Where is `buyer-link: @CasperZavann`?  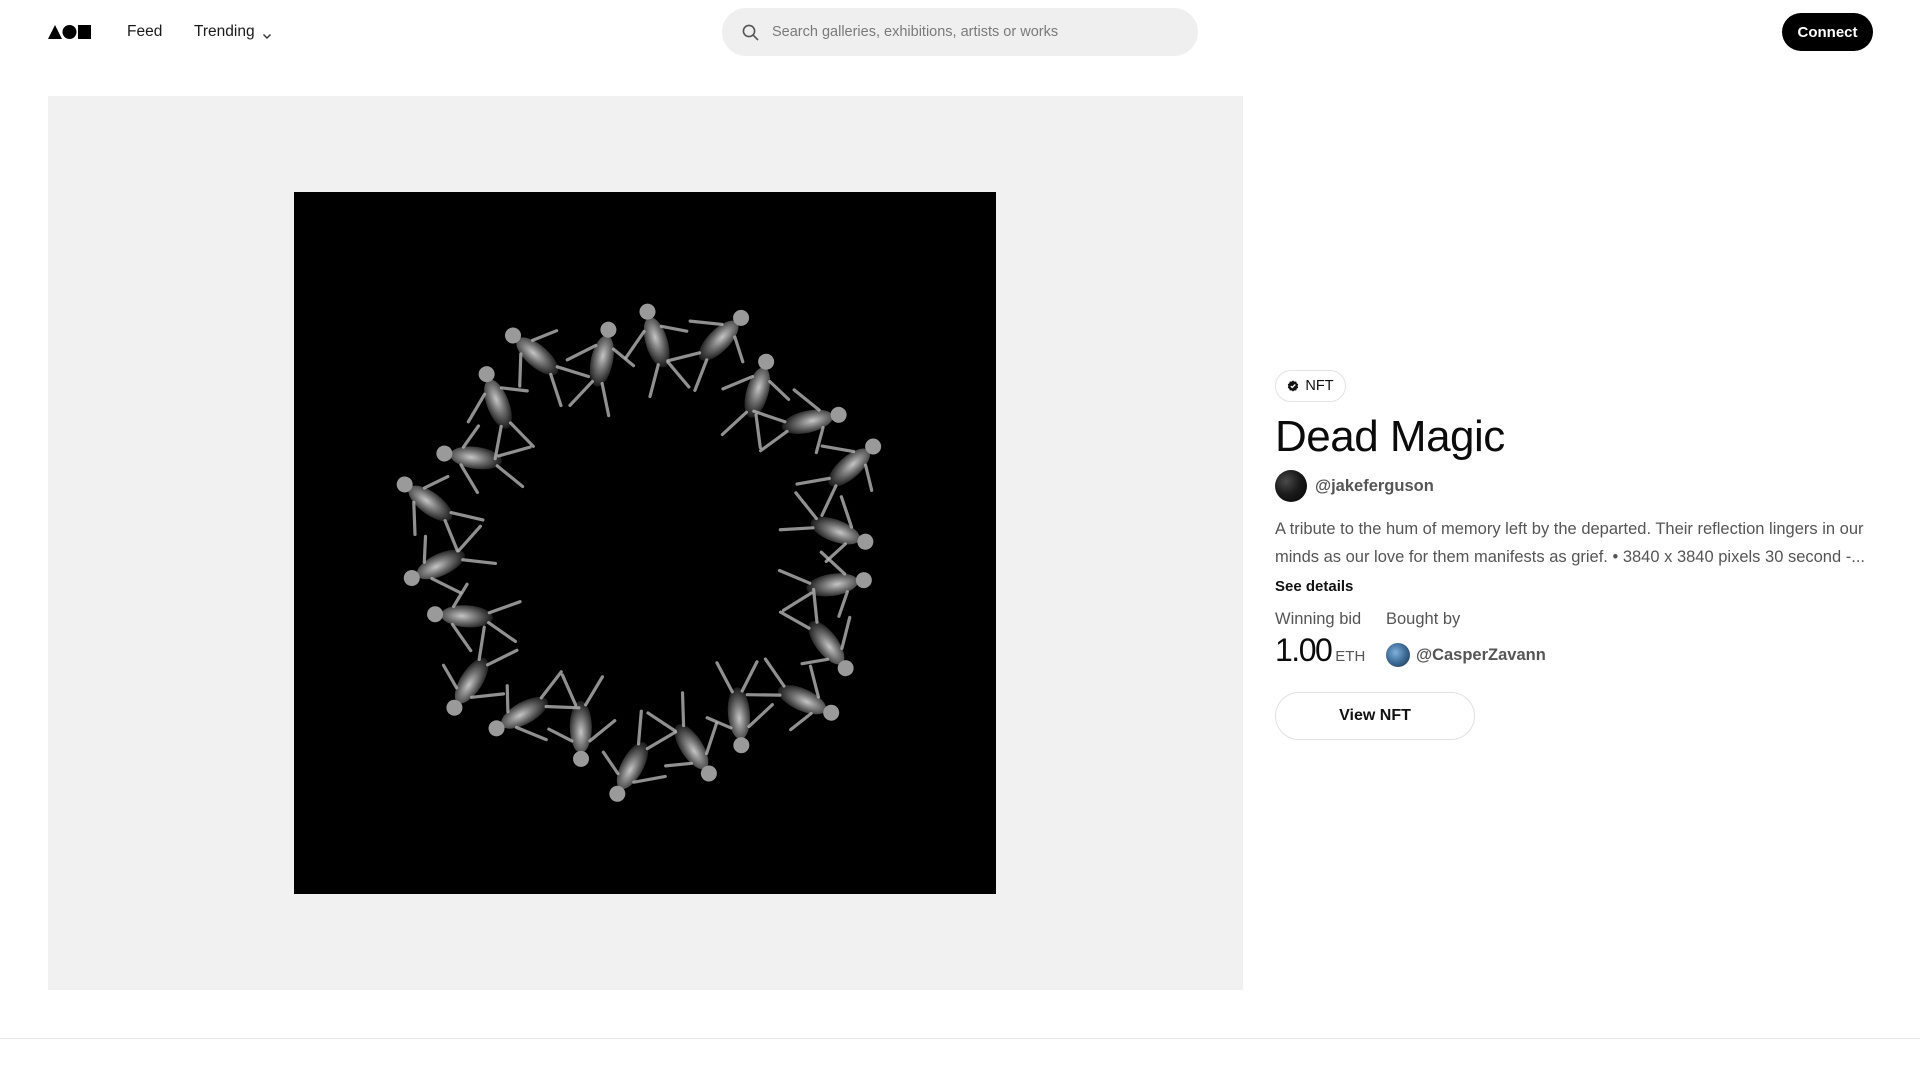
buyer-link: @CasperZavann is located at coordinates (1466, 655).